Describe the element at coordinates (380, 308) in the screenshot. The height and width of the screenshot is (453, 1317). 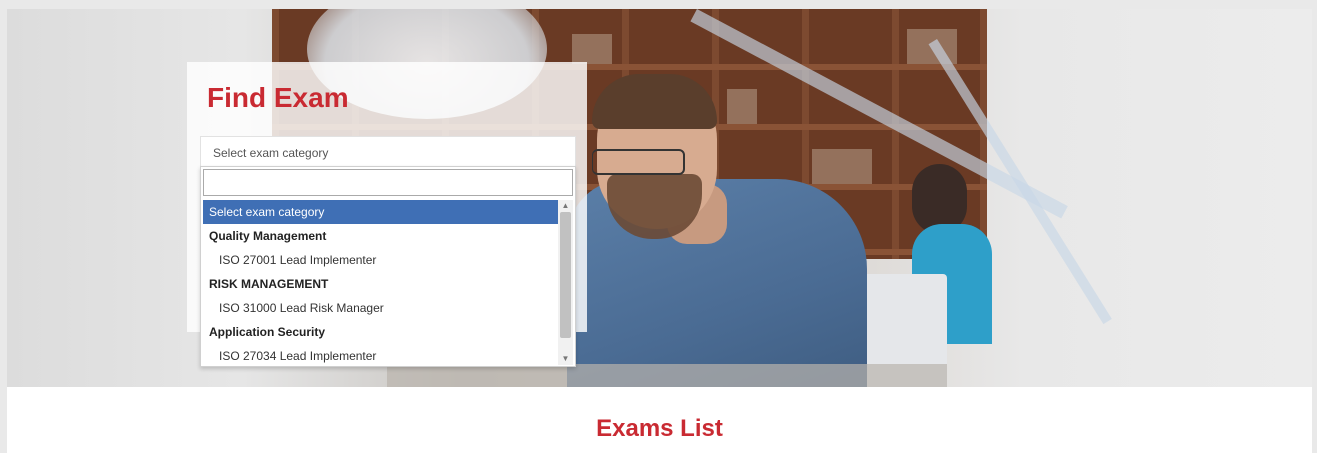
I see `dropdown-option: ISO 31000 Lead Risk Manager` at that location.